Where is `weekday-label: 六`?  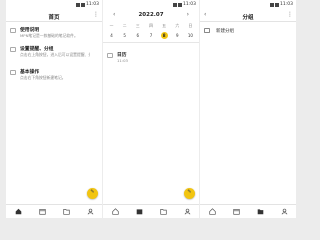 weekday-label: 六 is located at coordinates (177, 25).